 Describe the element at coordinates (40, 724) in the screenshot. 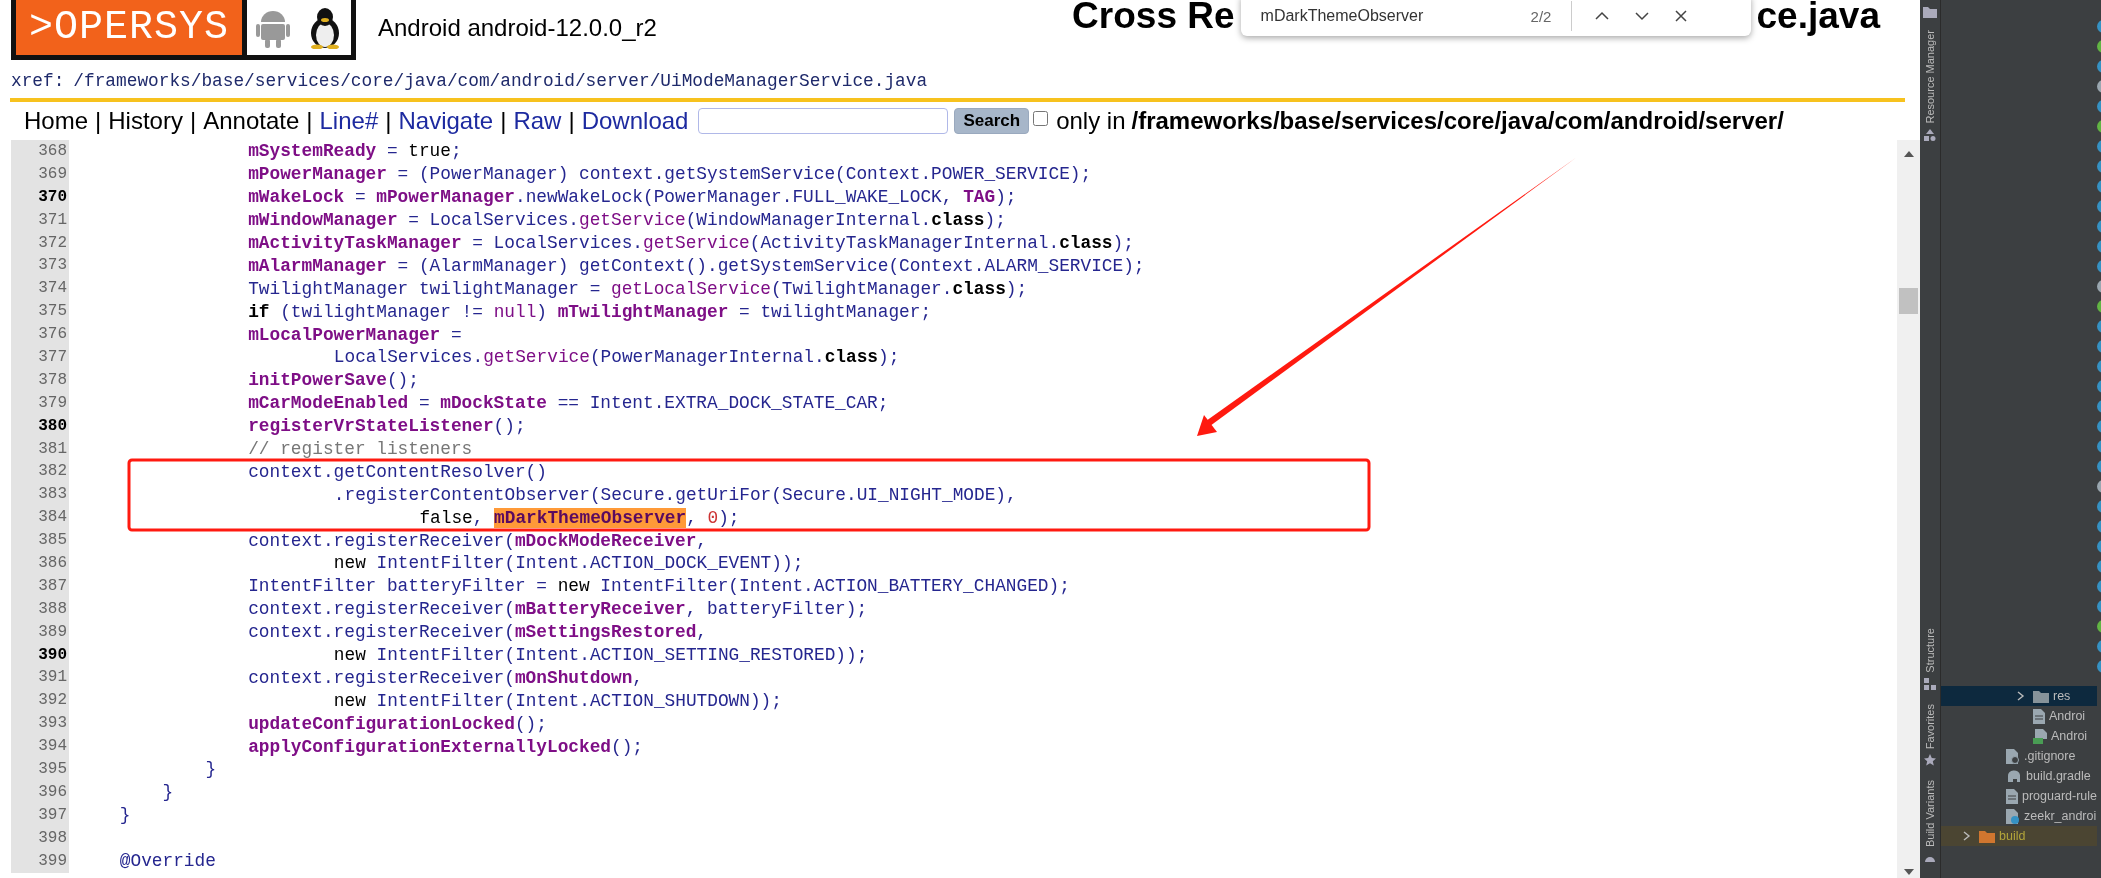

I see `line-number: 393` at that location.